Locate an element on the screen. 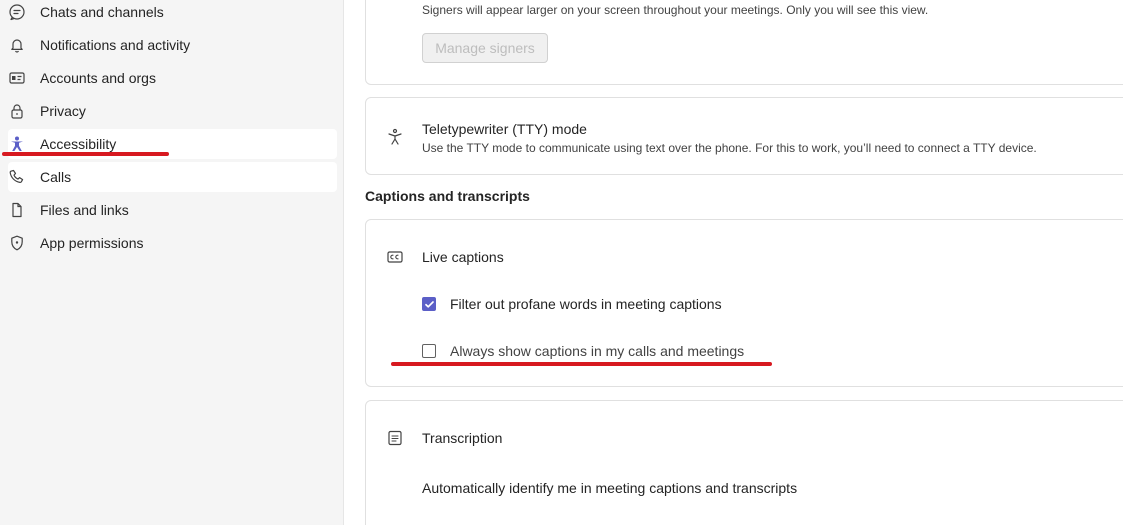 This screenshot has height=525, width=1123. signer-icon is located at coordinates (395, 3).